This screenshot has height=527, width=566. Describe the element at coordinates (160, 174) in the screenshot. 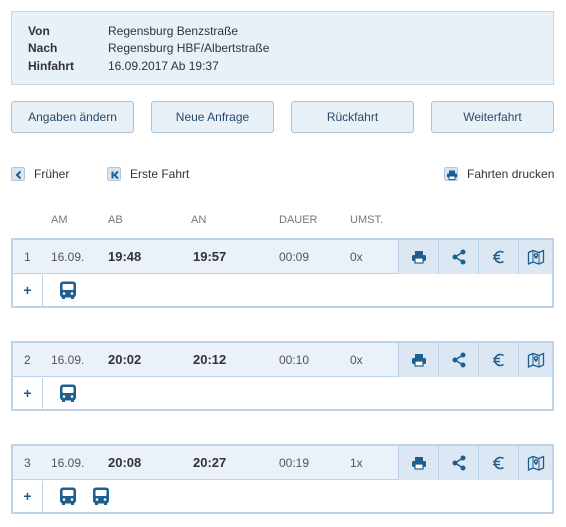

I see `first-trip-label: Erste Fahrt` at that location.